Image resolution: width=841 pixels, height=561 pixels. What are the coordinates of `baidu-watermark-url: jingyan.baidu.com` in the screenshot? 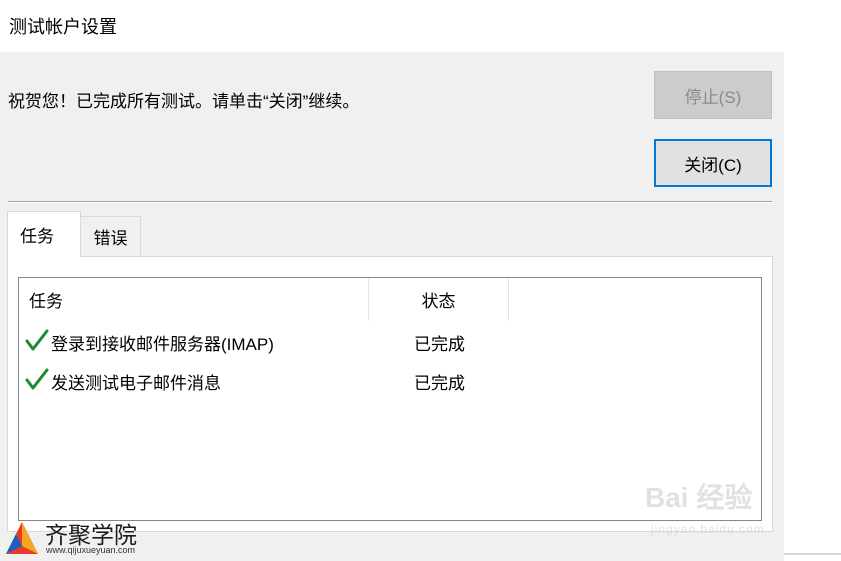 It's located at (708, 529).